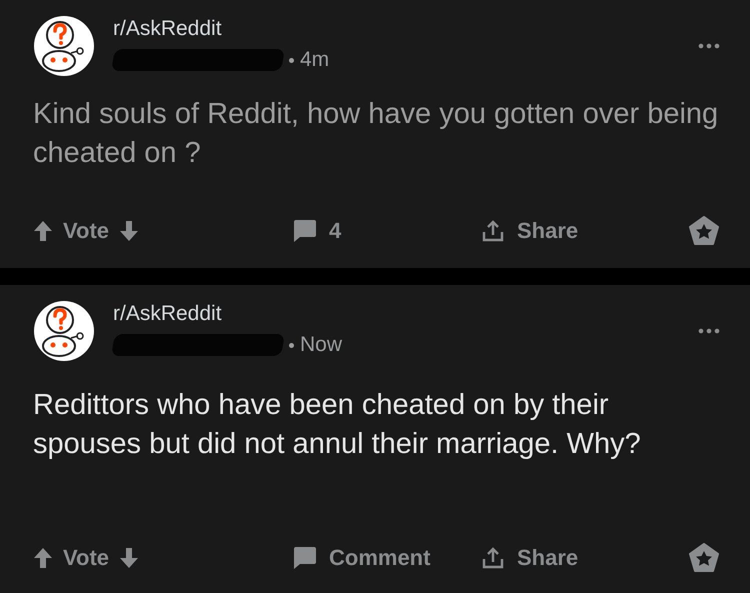  What do you see at coordinates (379, 558) in the screenshot?
I see `comment-label: Comment` at bounding box center [379, 558].